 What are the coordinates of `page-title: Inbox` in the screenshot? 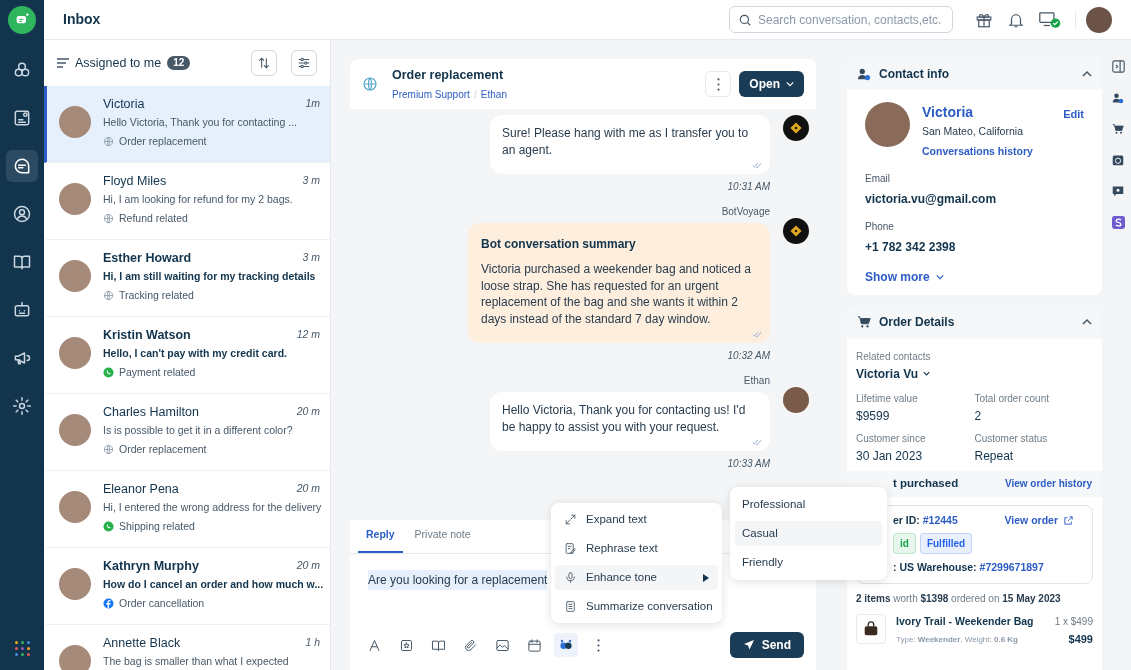 It's located at (82, 19).